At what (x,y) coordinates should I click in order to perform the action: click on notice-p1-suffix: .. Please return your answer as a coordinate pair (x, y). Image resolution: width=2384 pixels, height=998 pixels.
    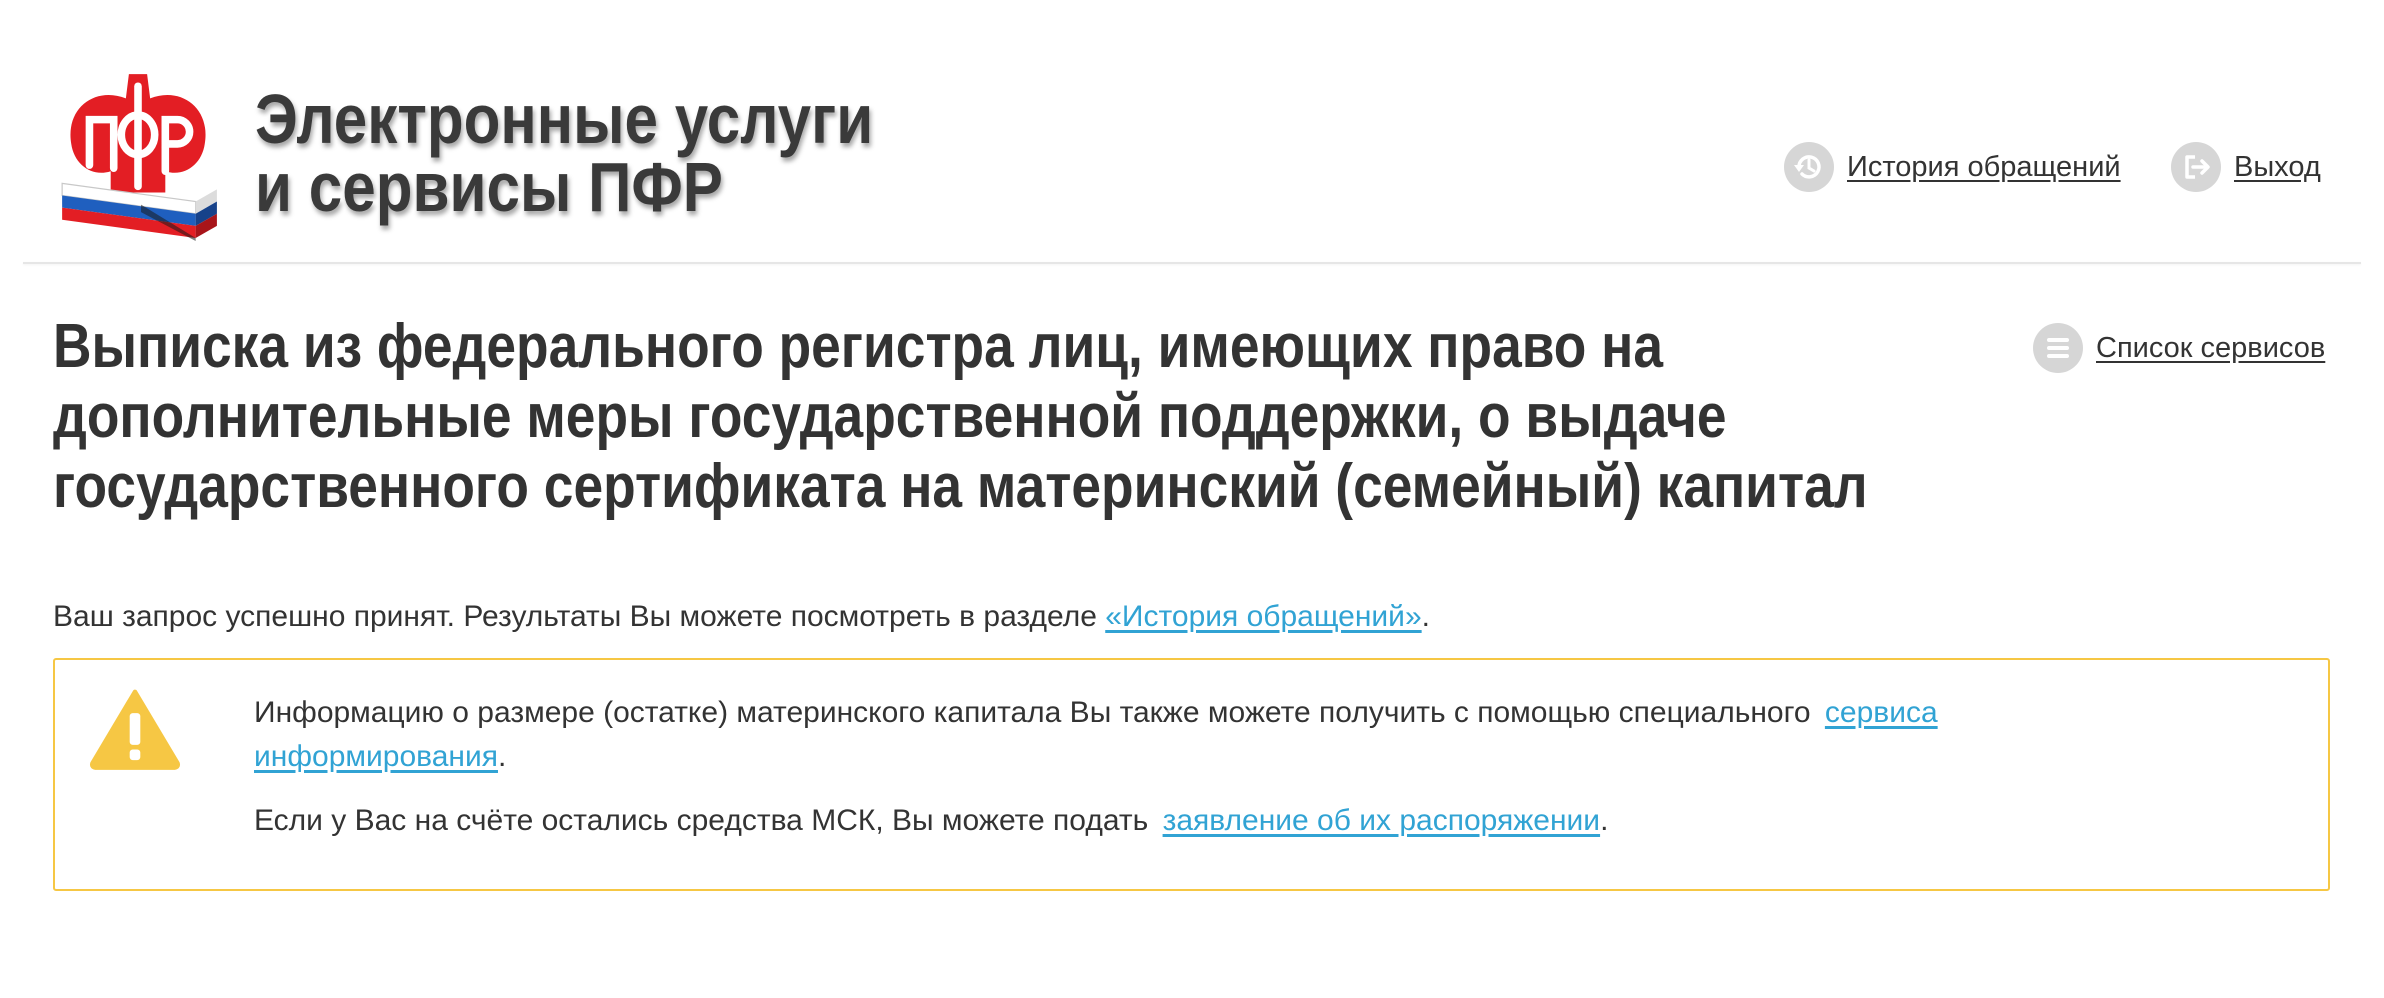
    Looking at the image, I should click on (502, 756).